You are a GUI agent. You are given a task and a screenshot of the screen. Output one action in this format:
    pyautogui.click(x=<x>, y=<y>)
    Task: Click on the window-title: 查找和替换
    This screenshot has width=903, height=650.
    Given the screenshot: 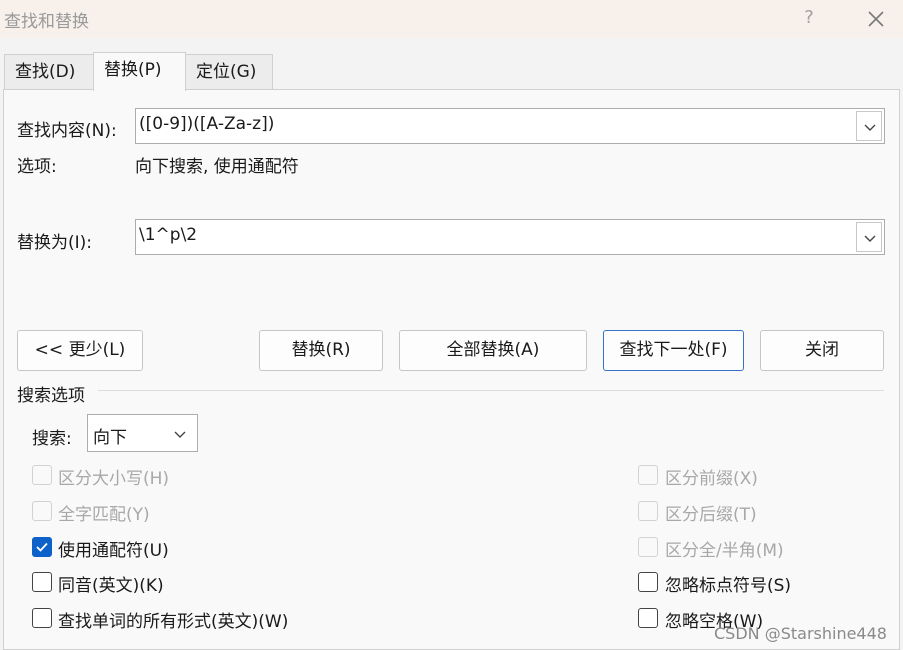 What is the action you would take?
    pyautogui.click(x=46, y=22)
    